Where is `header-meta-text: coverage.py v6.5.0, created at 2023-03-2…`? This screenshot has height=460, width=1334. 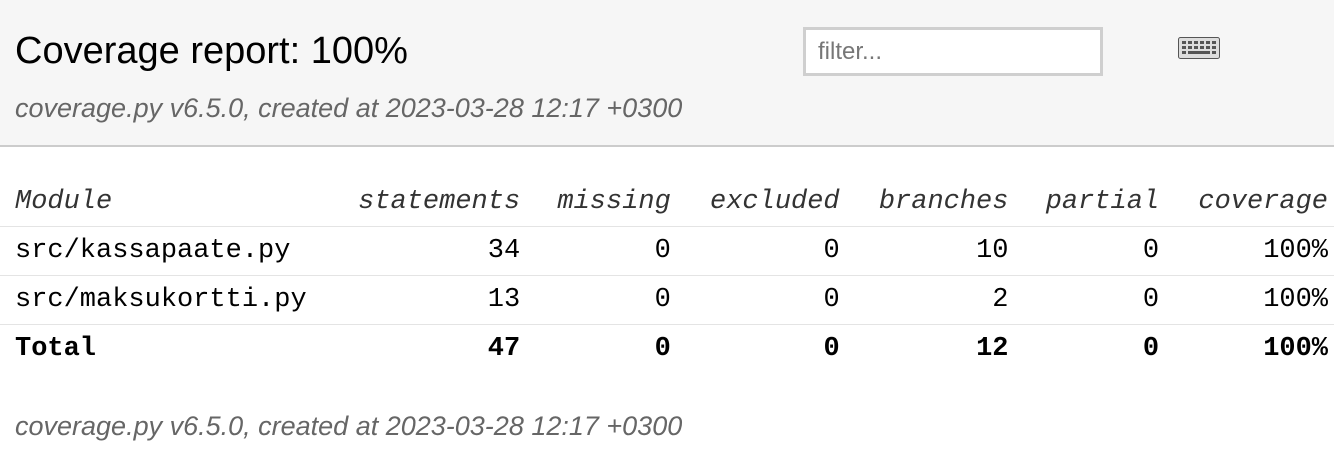
header-meta-text: coverage.py v6.5.0, created at 2023-03-2… is located at coordinates (349, 108).